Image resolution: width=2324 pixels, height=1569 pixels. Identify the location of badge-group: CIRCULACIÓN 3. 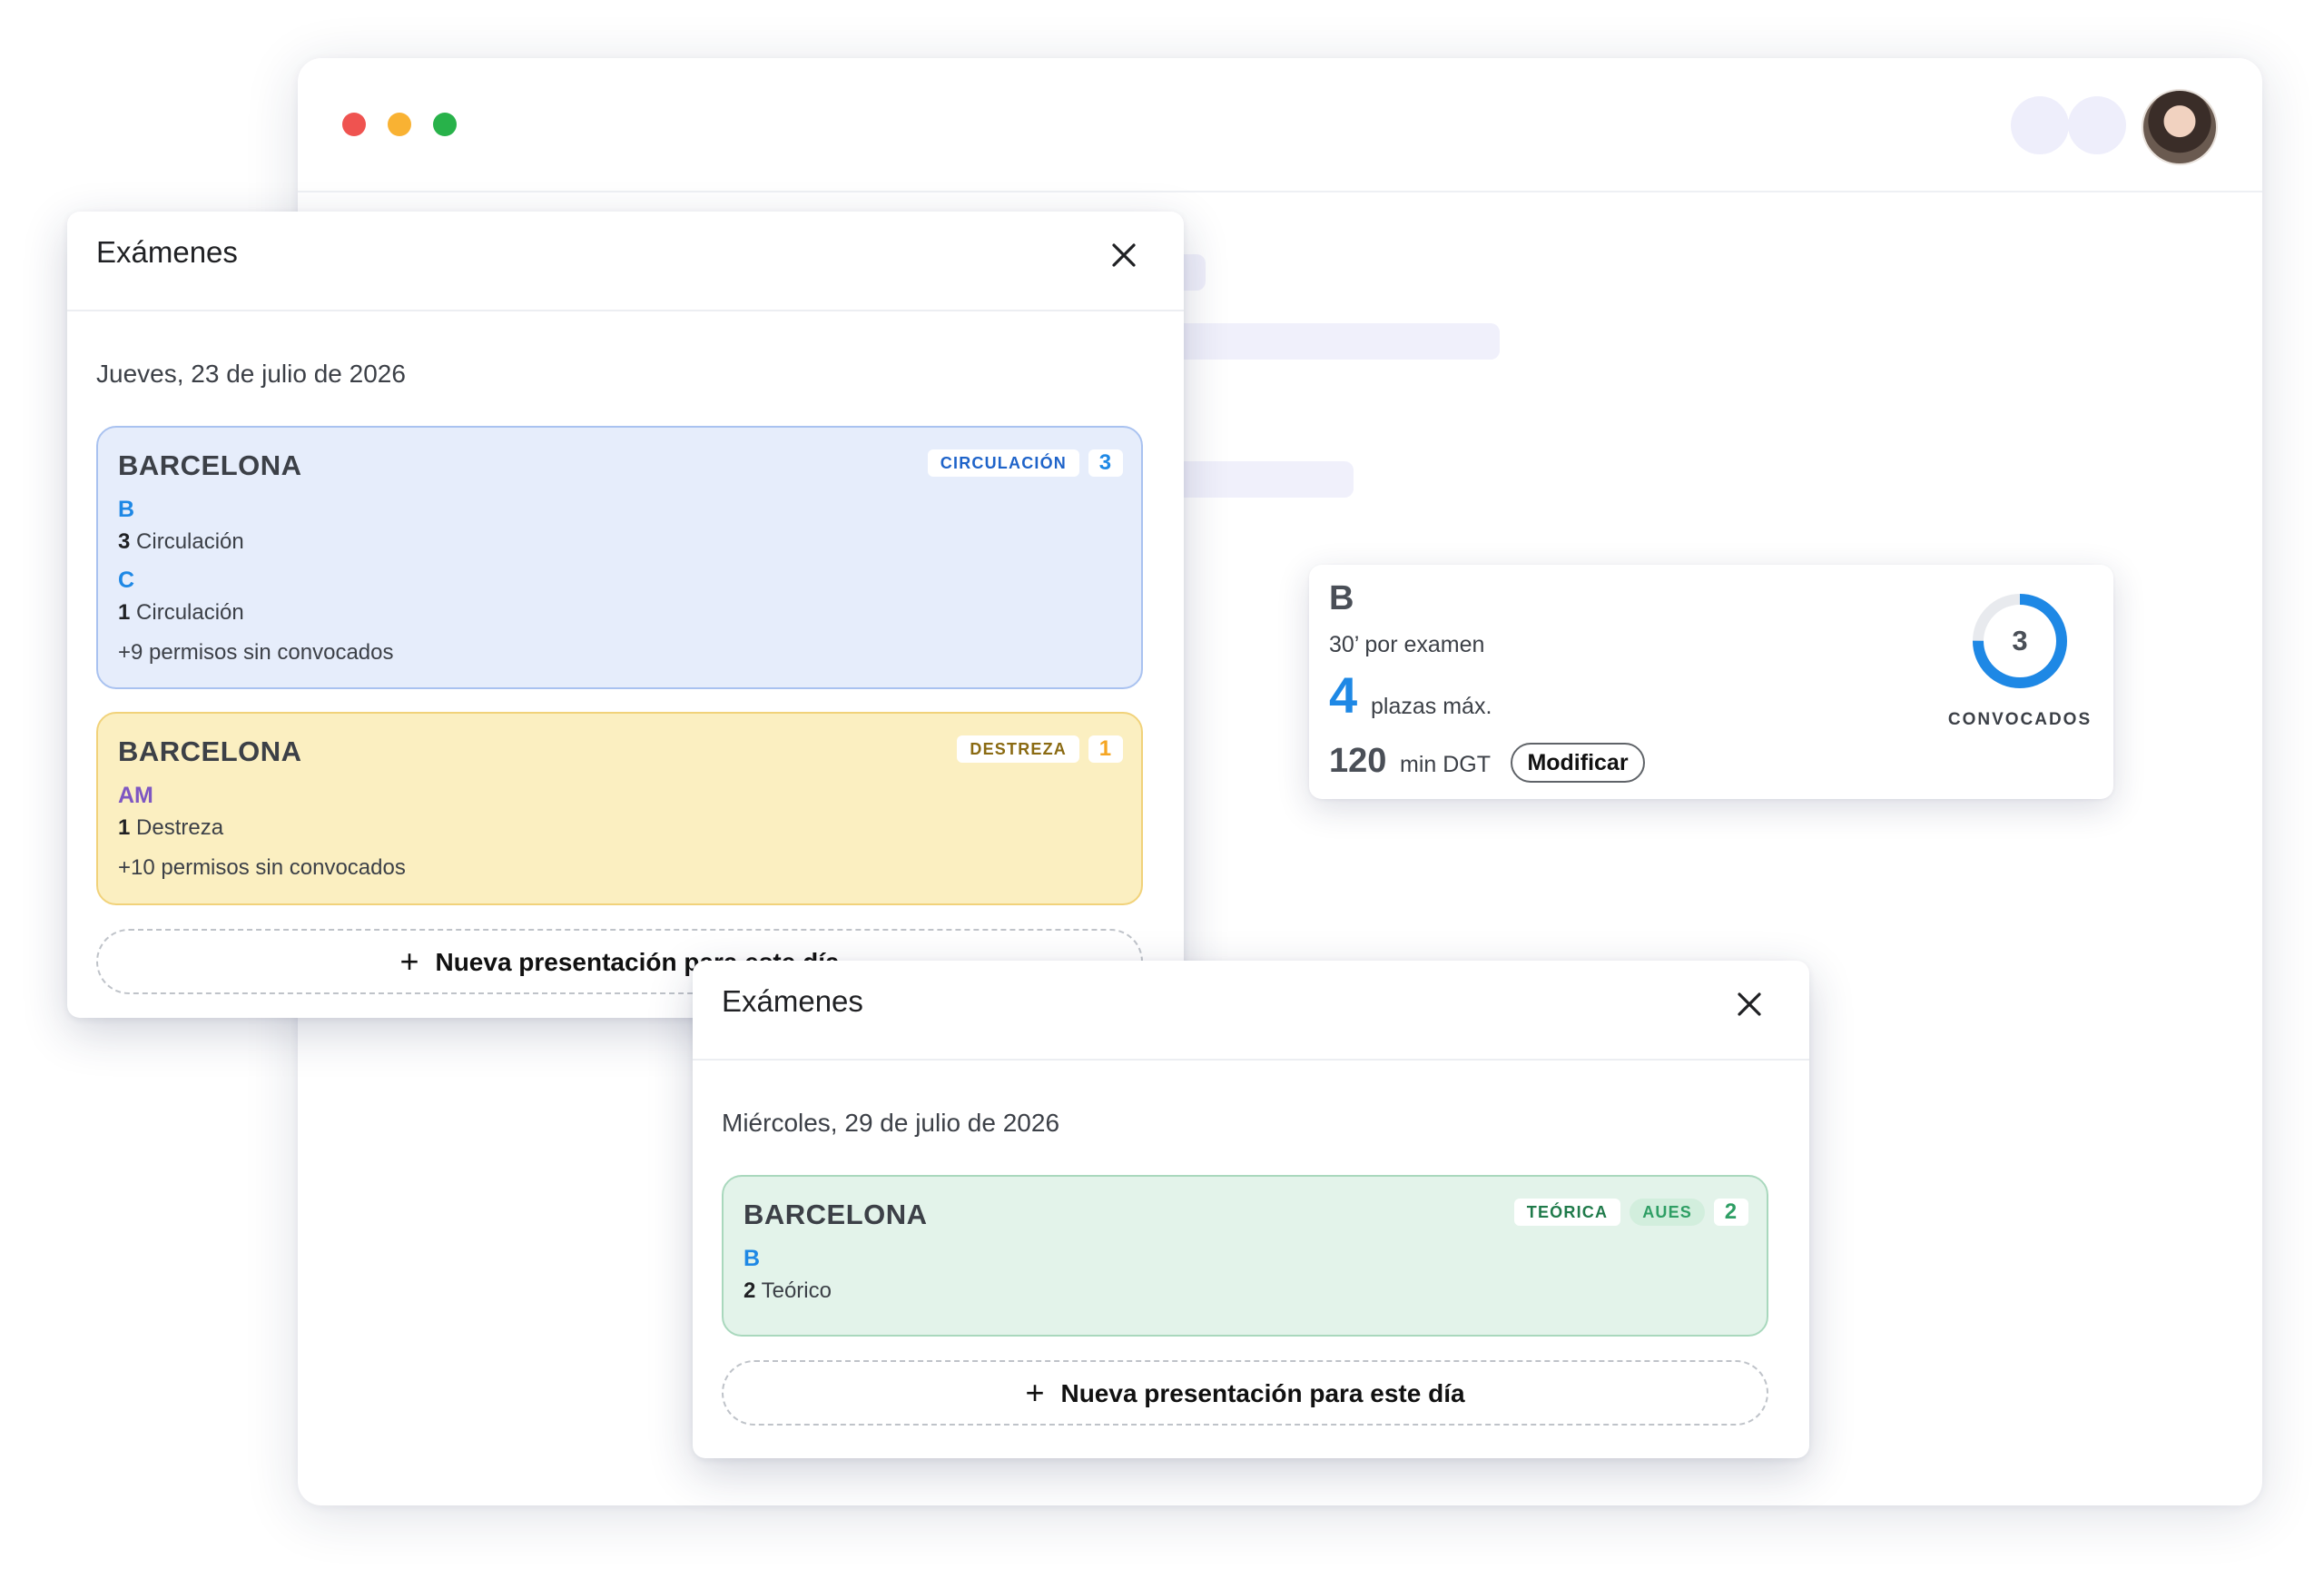
(1025, 463).